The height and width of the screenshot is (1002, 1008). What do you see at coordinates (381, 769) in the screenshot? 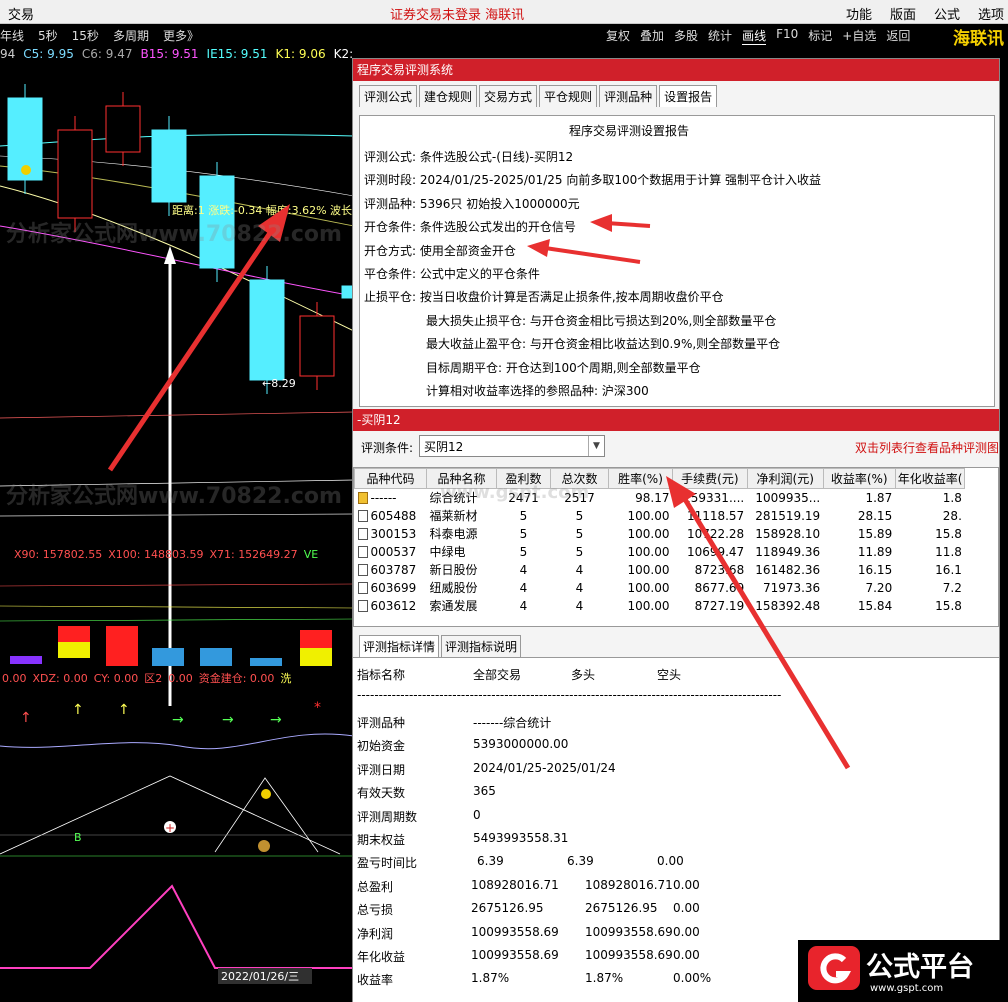
I see `details-cell: 评测日期` at bounding box center [381, 769].